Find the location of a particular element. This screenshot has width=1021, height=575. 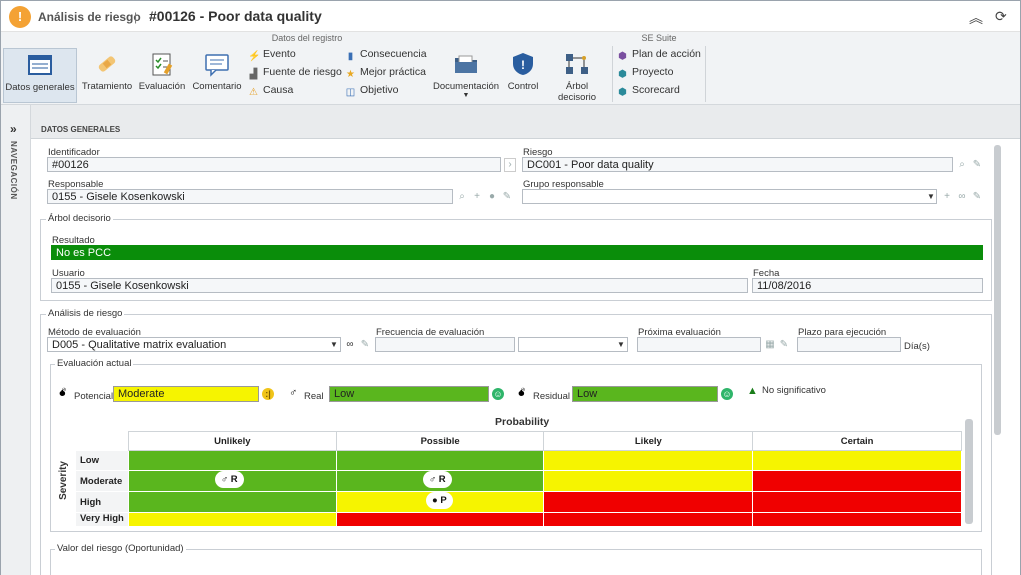

bomb-icon: 💣︎ is located at coordinates (63, 393).